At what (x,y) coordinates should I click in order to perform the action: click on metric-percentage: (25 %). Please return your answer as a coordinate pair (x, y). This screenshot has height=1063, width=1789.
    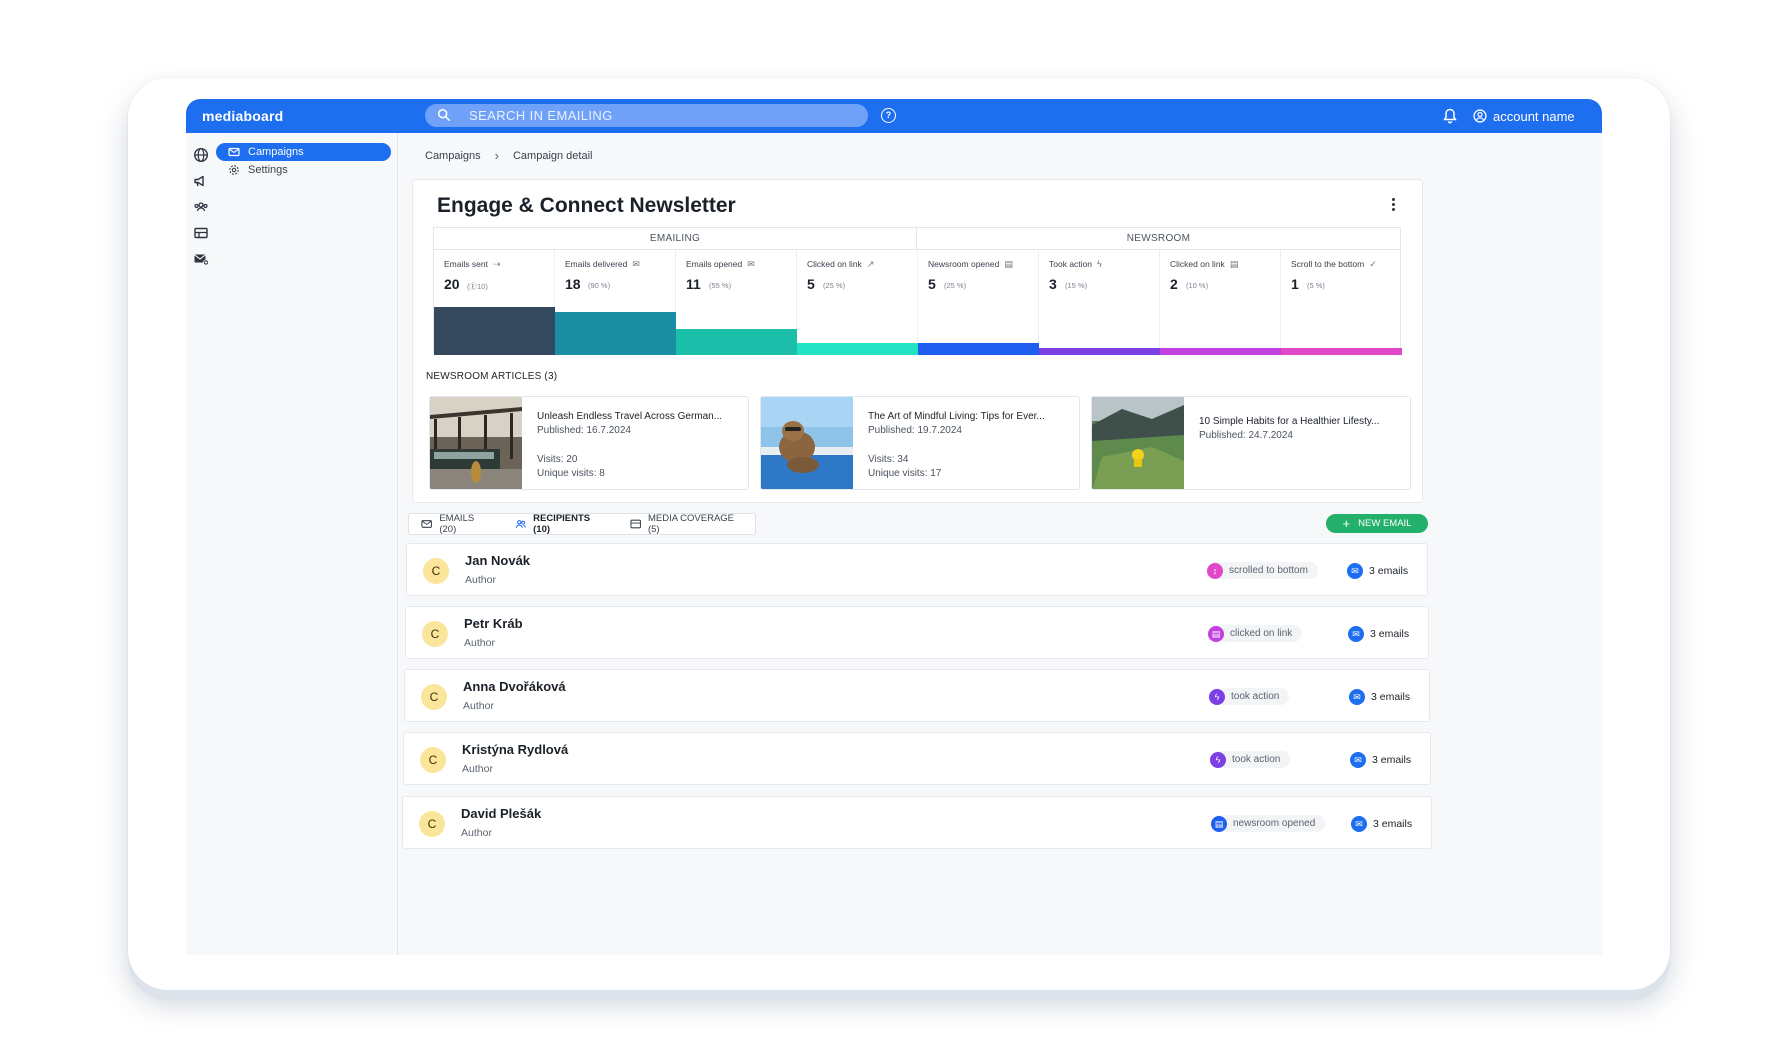
    Looking at the image, I should click on (955, 285).